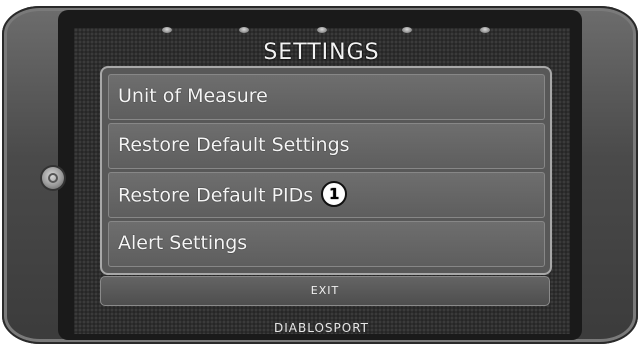  I want to click on menu-item-restore-default-pids: Restore Default PIDs 1, so click(326, 195).